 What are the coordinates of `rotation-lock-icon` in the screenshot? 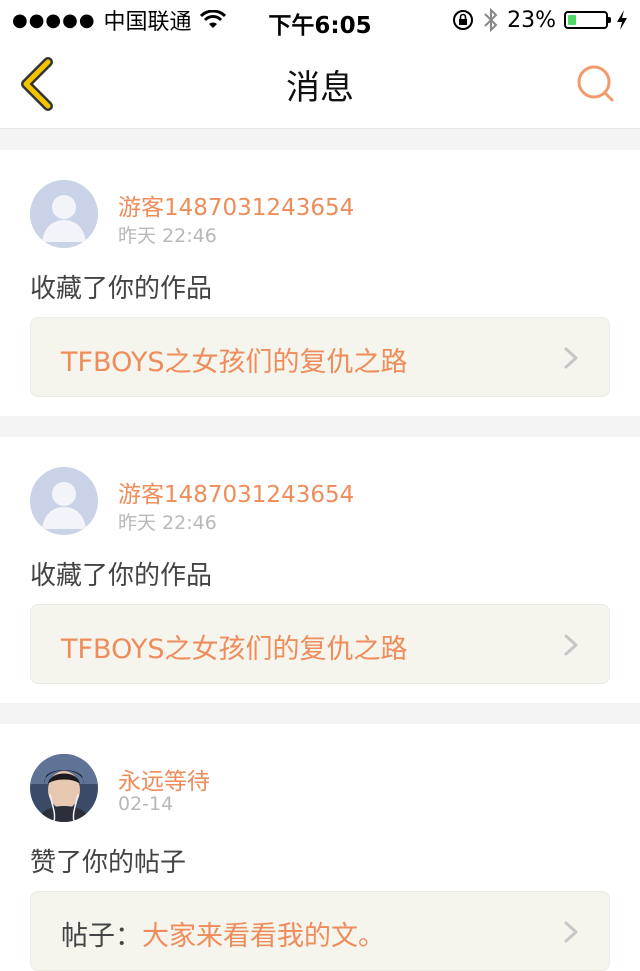 It's located at (463, 20).